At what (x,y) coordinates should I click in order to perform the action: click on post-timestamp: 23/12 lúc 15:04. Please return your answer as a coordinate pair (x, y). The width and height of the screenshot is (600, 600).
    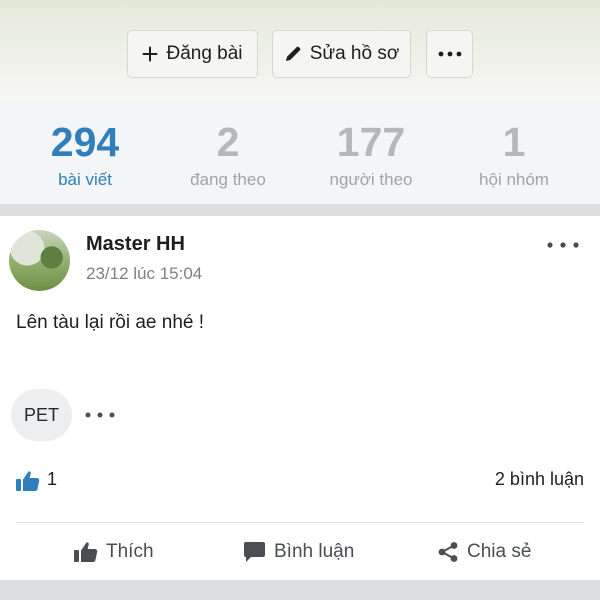
    Looking at the image, I should click on (144, 273).